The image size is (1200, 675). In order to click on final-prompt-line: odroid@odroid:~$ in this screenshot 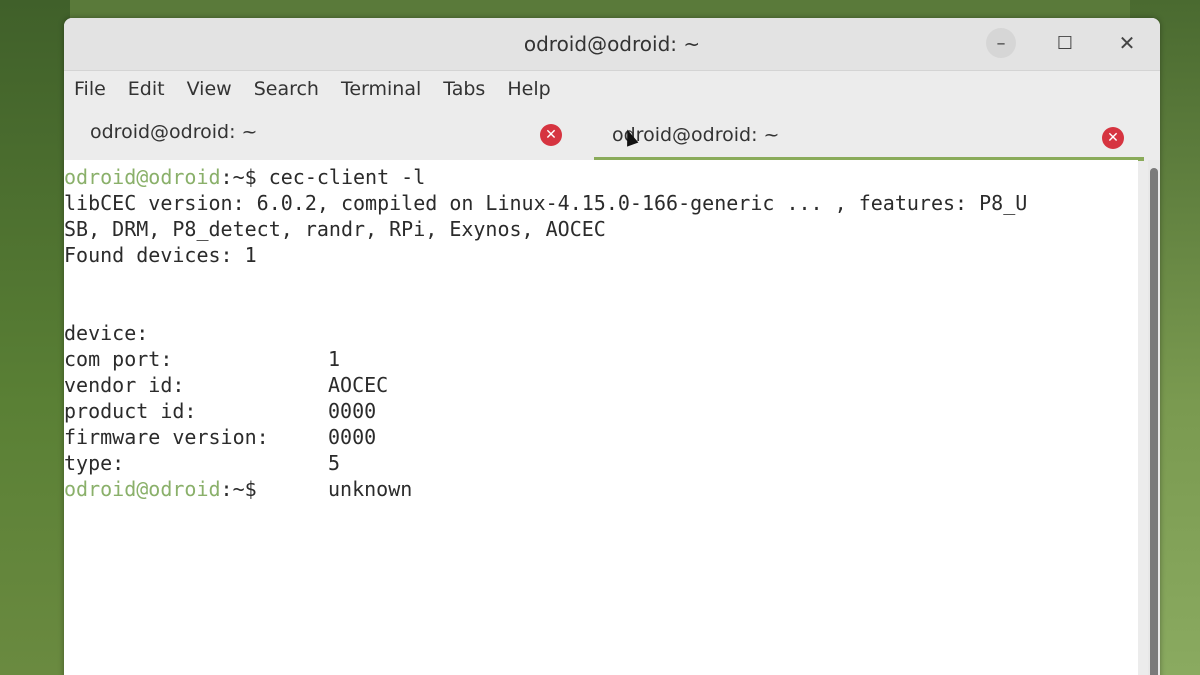, I will do `click(160, 489)`.